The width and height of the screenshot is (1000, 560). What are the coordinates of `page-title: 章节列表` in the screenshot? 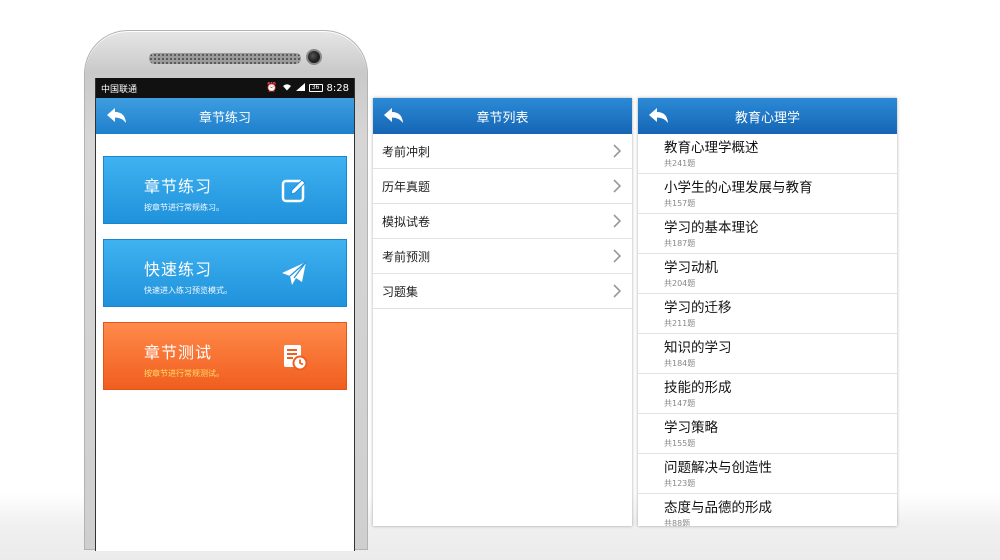 It's located at (502, 118).